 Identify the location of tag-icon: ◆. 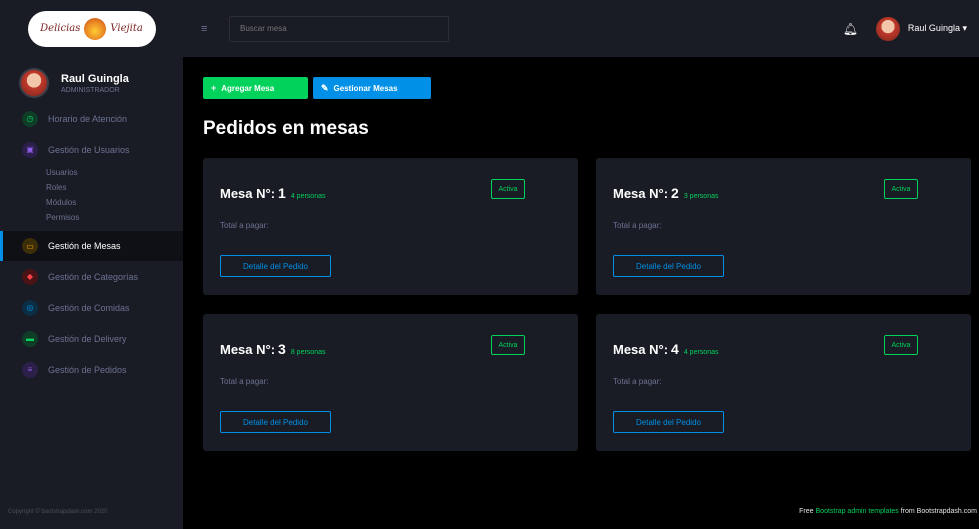
(30, 276).